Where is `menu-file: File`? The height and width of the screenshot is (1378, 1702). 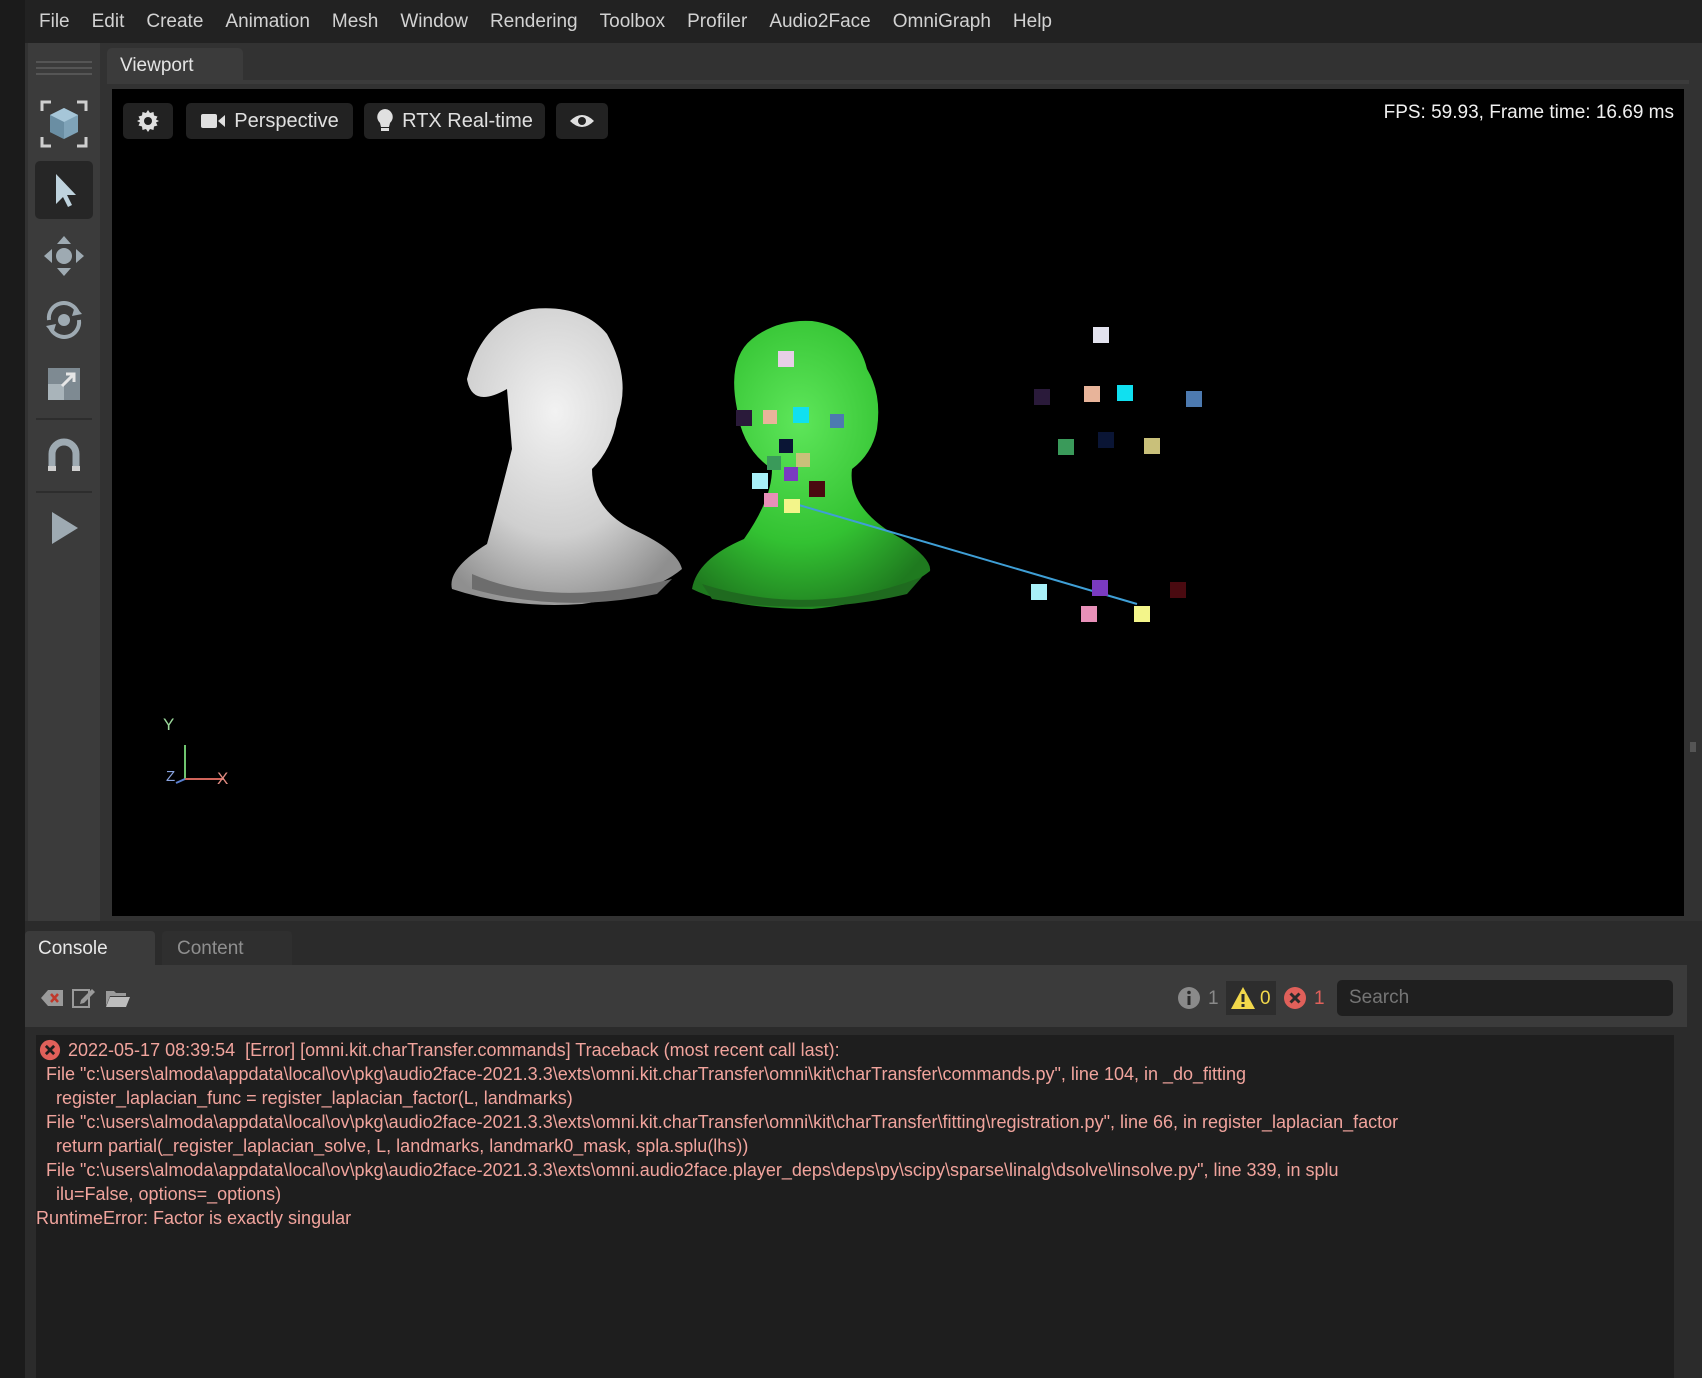 menu-file: File is located at coordinates (53, 21).